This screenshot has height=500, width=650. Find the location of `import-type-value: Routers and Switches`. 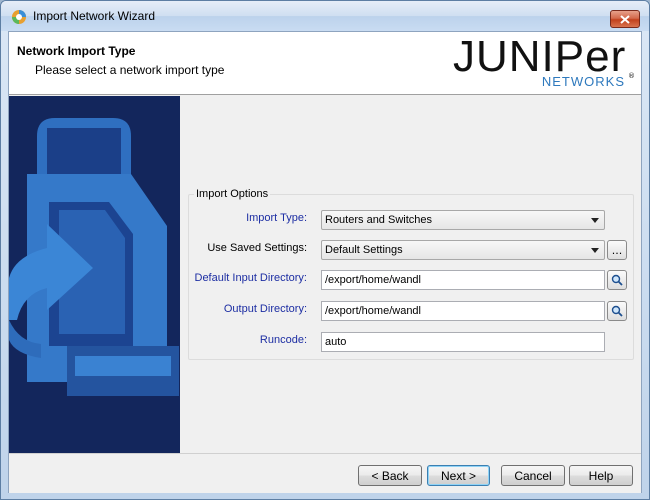

import-type-value: Routers and Switches is located at coordinates (378, 220).